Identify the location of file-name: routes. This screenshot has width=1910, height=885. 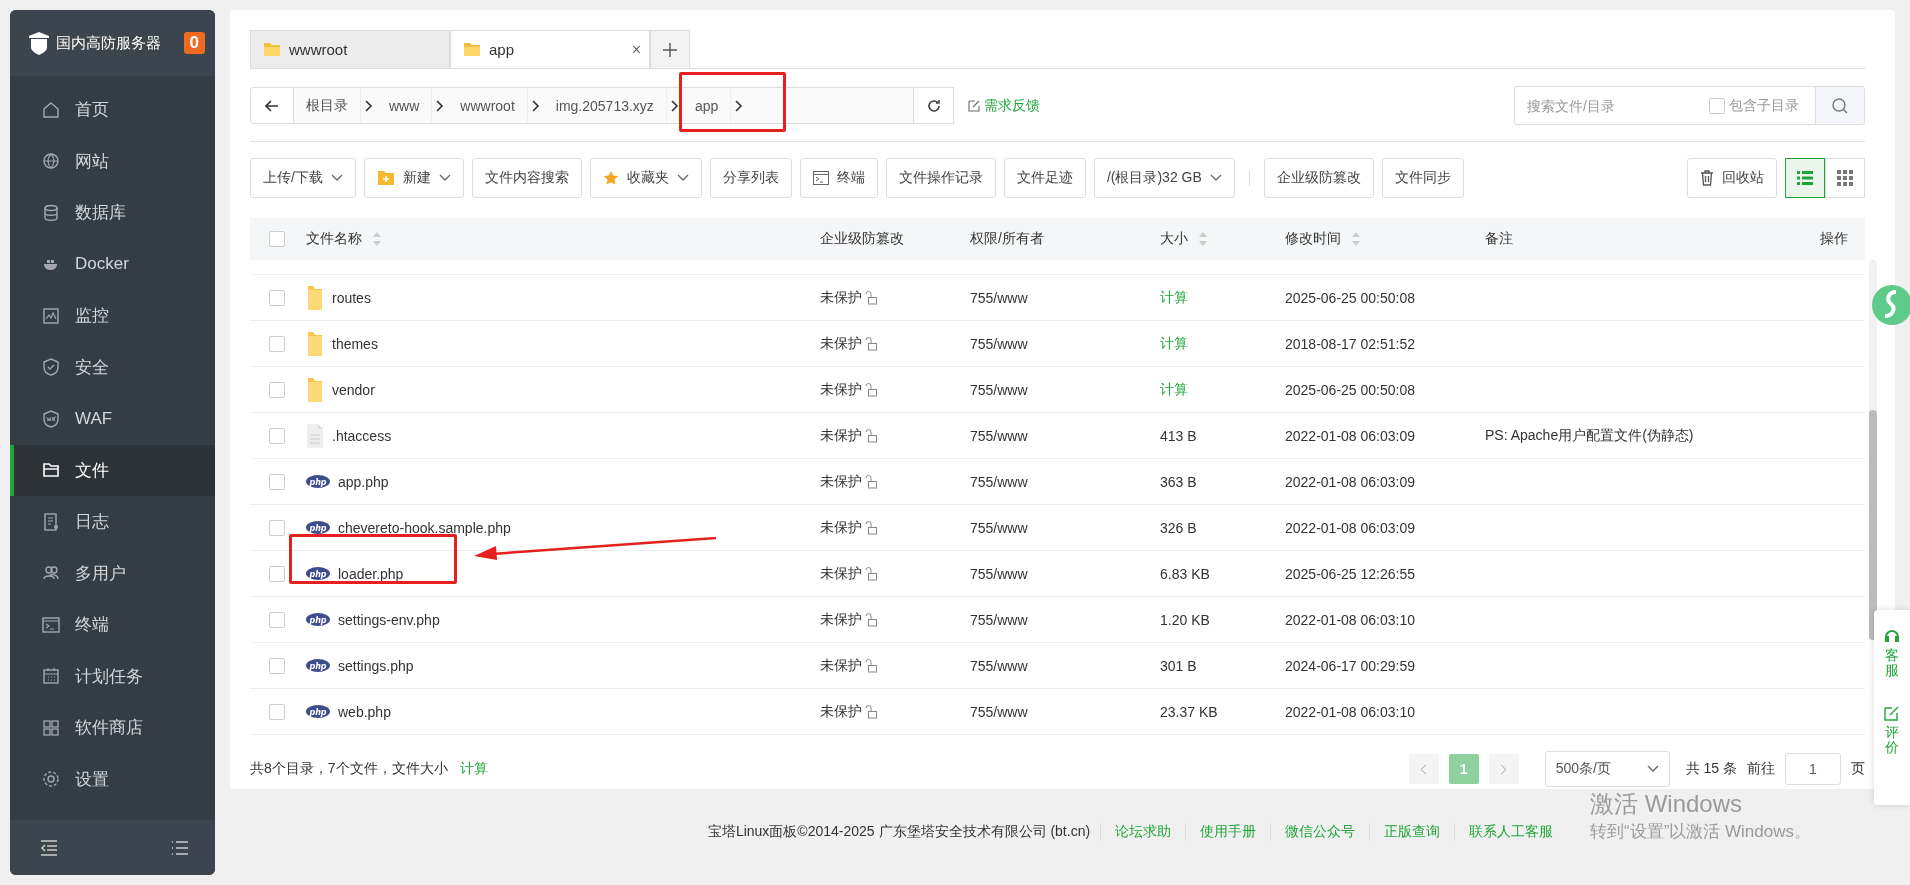
(351, 297).